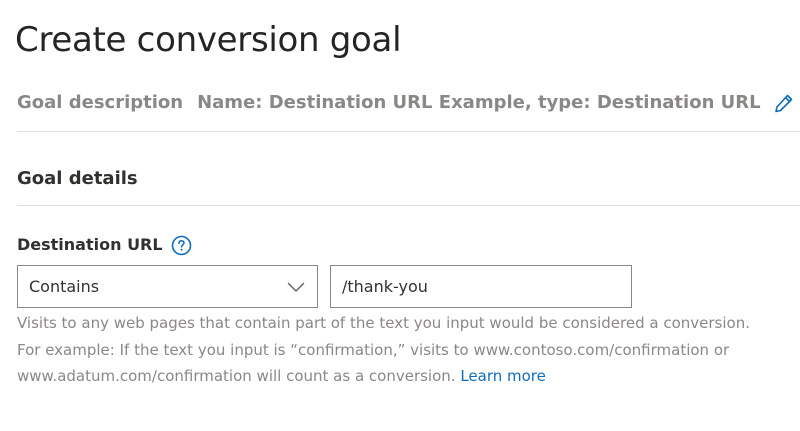 This screenshot has width=800, height=431. What do you see at coordinates (503, 376) in the screenshot?
I see `learn-more-link: Learn more` at bounding box center [503, 376].